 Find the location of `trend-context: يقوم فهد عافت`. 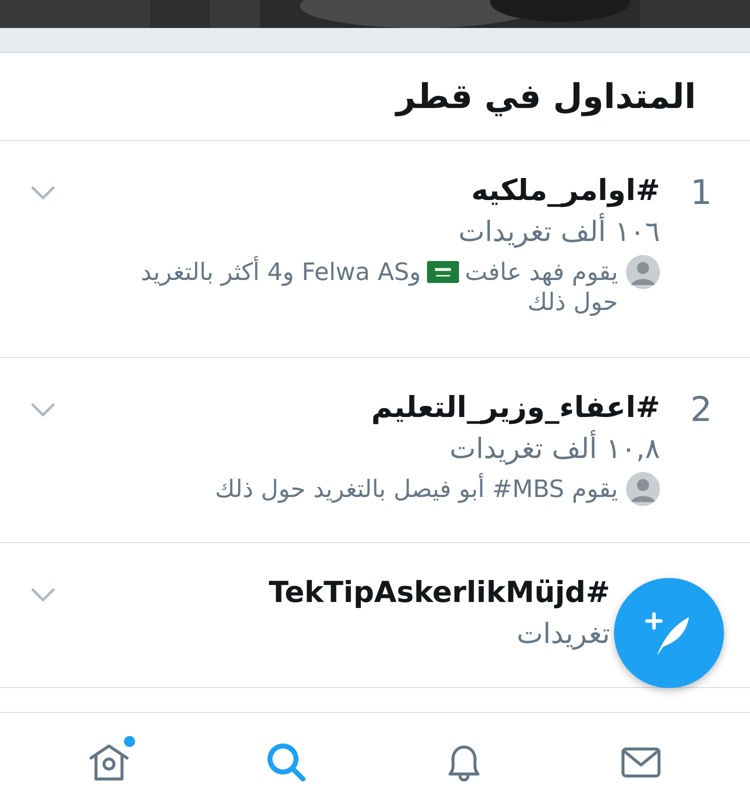

trend-context: يقوم فهد عافت is located at coordinates (541, 272).